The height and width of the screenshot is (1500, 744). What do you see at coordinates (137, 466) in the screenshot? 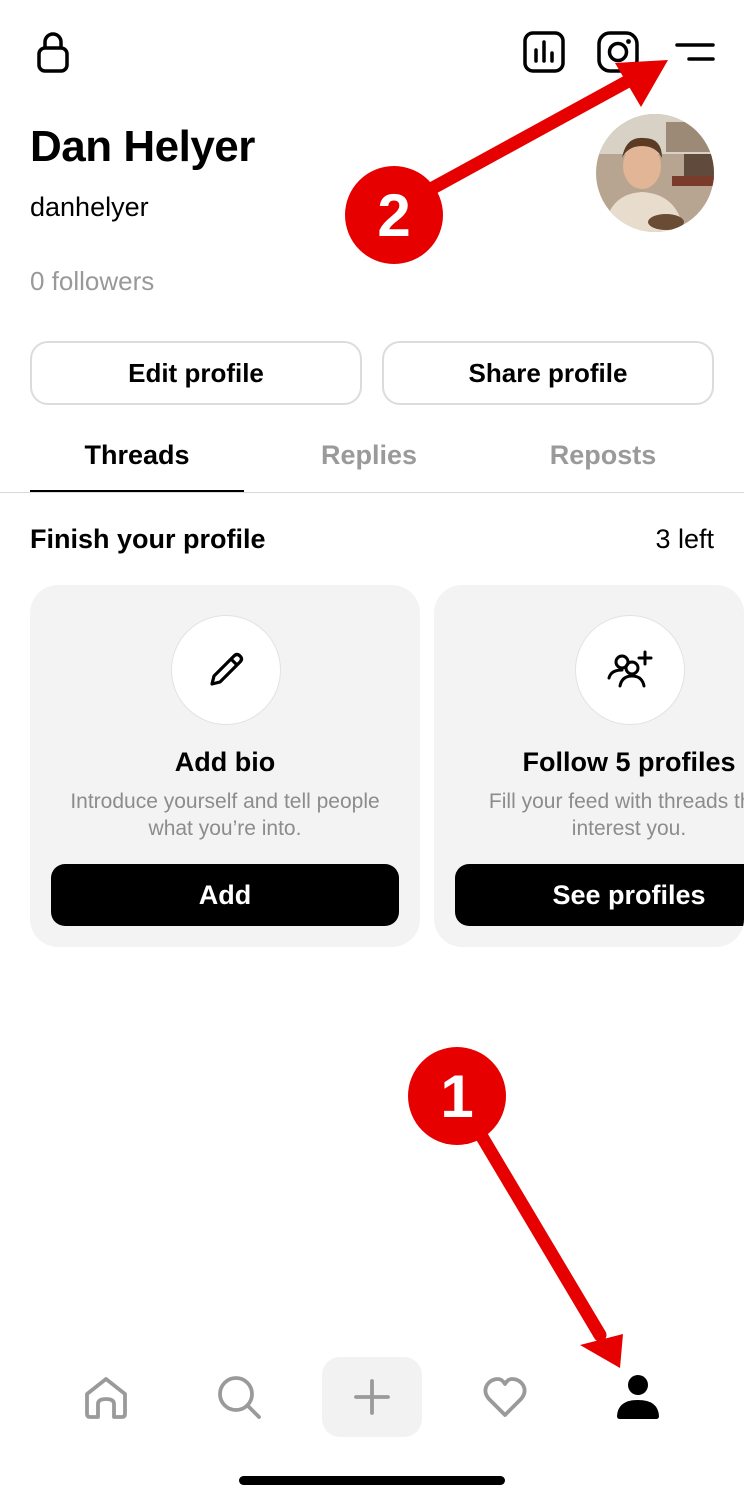
I see `tab-threads: Threads` at bounding box center [137, 466].